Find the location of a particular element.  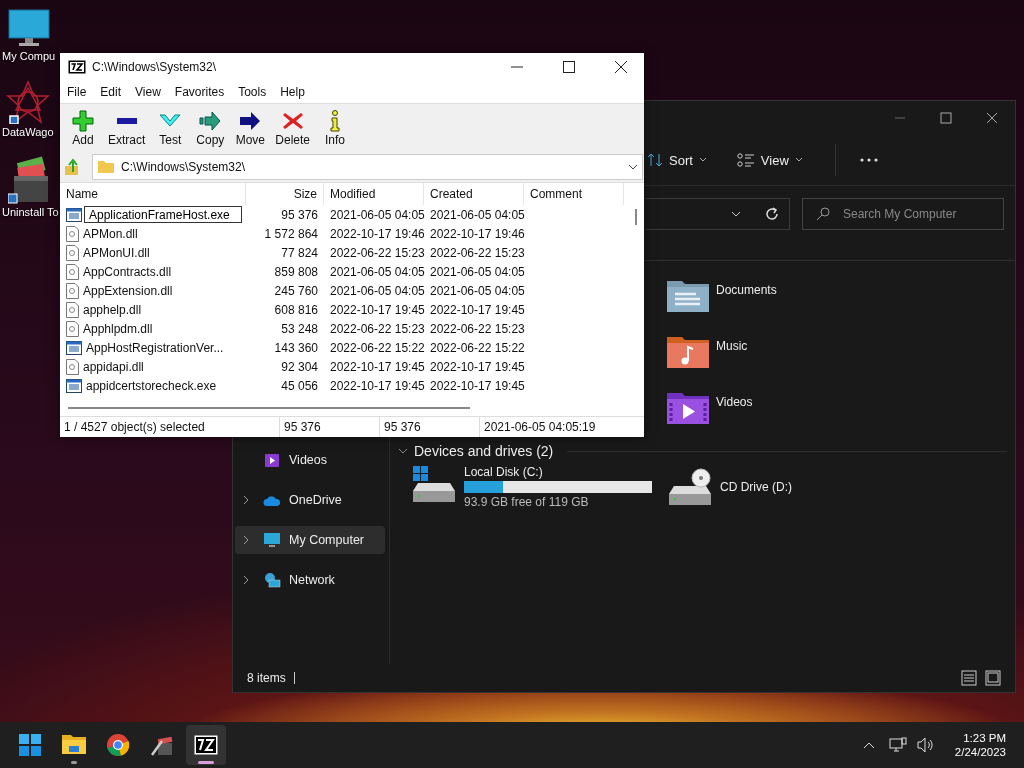

toolbar-button: Test is located at coordinates (170, 128).